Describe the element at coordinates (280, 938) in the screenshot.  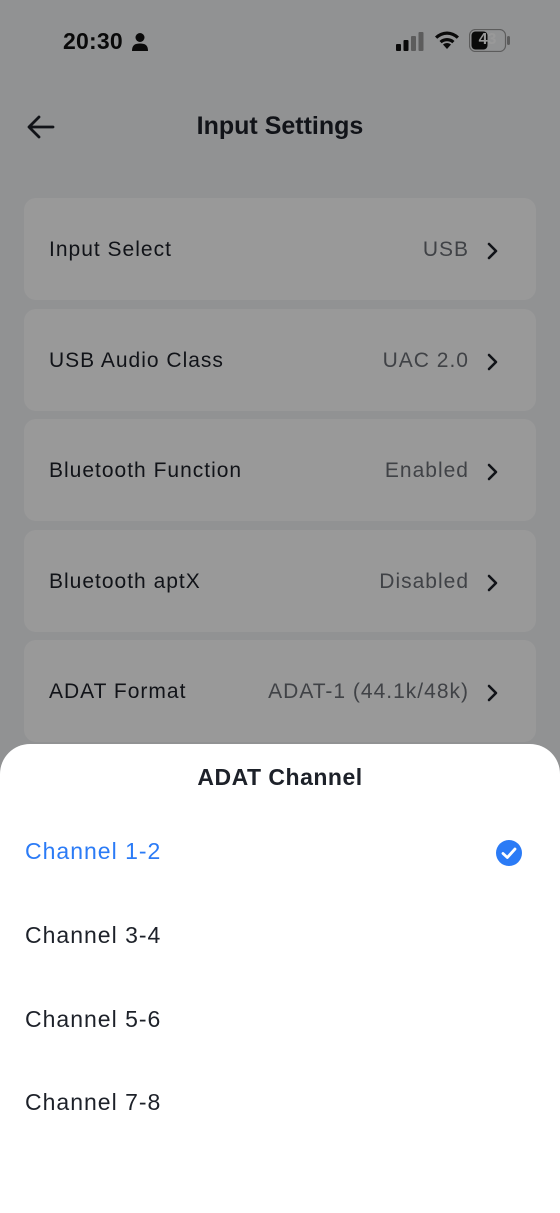
I see `option-channel-3-4: Channel 3-4` at that location.